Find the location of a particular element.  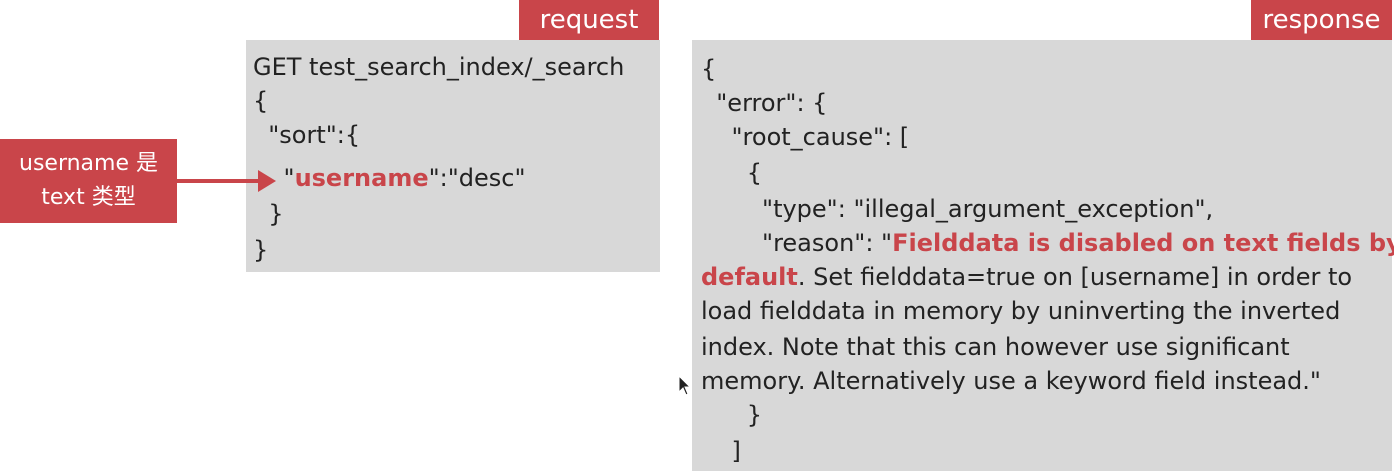

annotation-line: text 类型 is located at coordinates (88, 197).